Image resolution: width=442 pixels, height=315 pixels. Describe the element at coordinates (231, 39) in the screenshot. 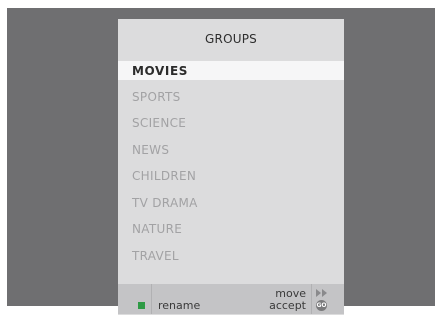

I see `menu-title: GROUPS` at that location.